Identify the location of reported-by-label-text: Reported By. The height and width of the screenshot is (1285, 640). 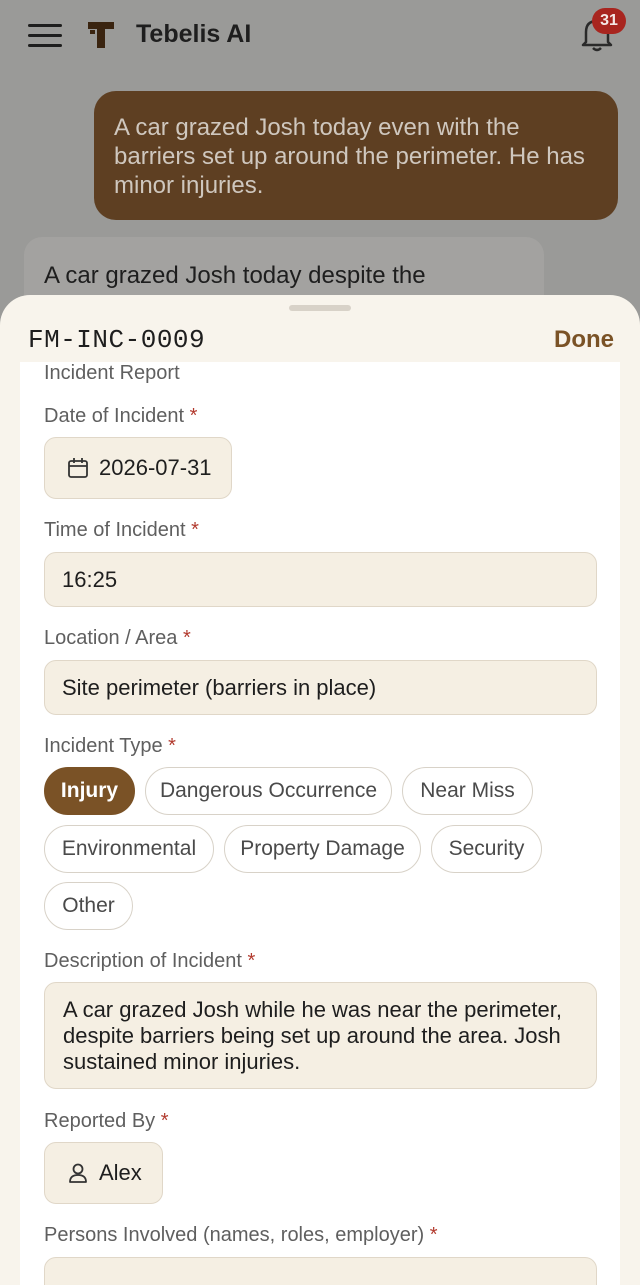
(100, 1121).